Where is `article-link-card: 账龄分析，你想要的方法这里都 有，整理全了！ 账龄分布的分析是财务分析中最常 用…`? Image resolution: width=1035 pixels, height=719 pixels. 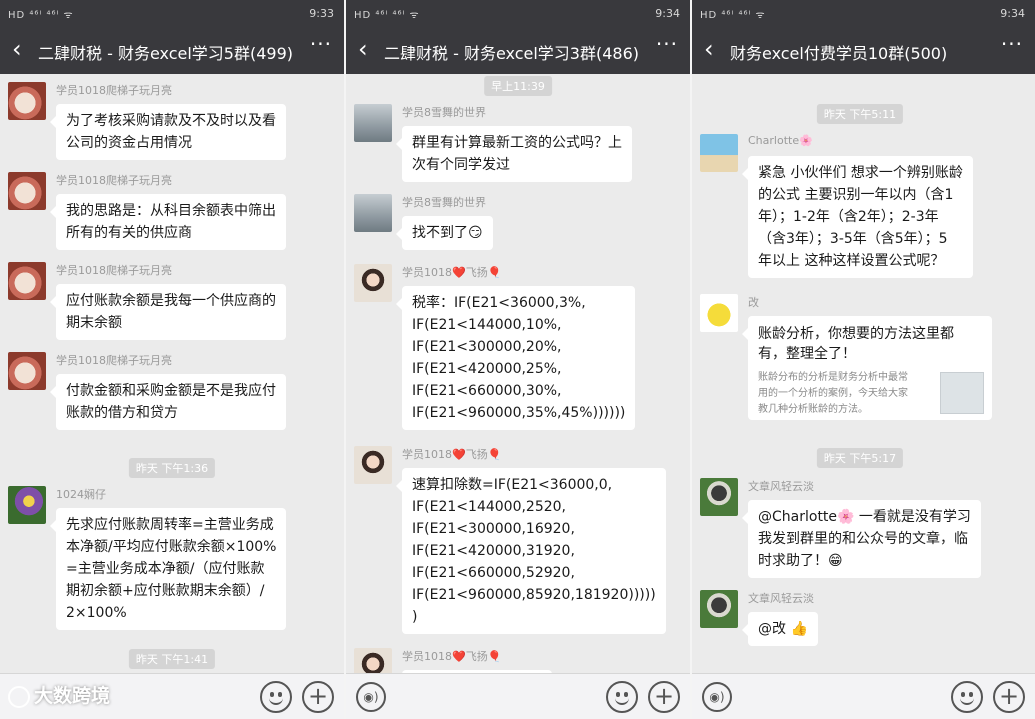 article-link-card: 账龄分析，你想要的方法这里都 有，整理全了！ 账龄分布的分析是财务分析中最常 用… is located at coordinates (867, 368).